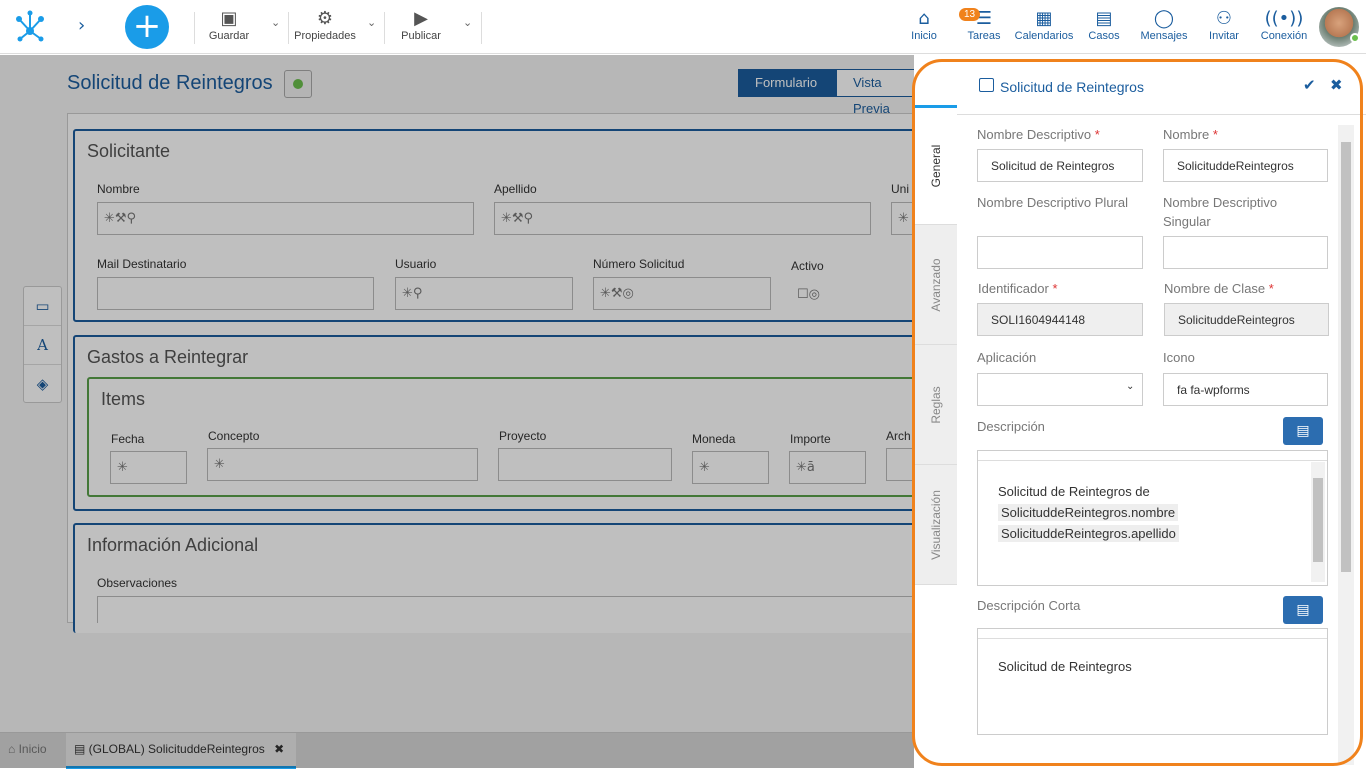  I want to click on gear-icon: ⚙, so click(325, 18).